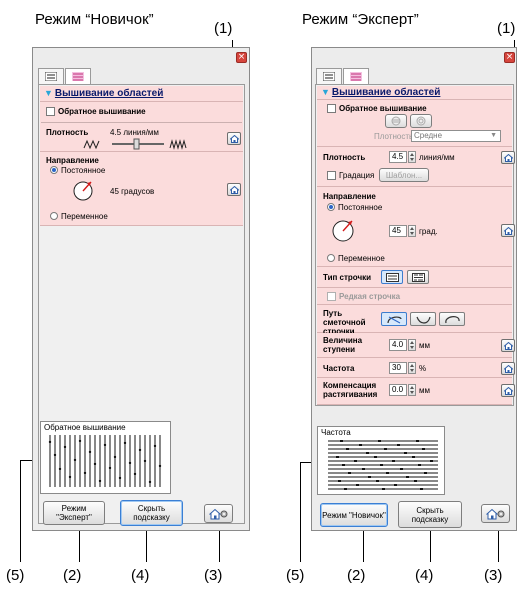 This screenshot has width=528, height=589. I want to click on step-spinner, so click(412, 345).